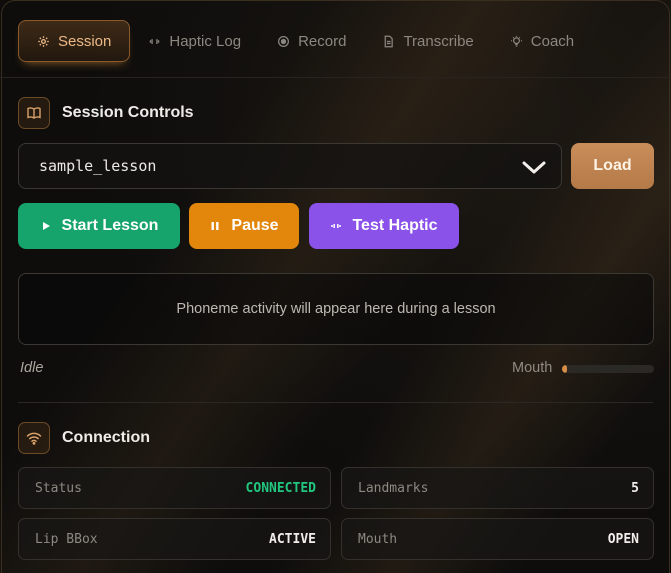  I want to click on pause-button: Pause, so click(244, 226).